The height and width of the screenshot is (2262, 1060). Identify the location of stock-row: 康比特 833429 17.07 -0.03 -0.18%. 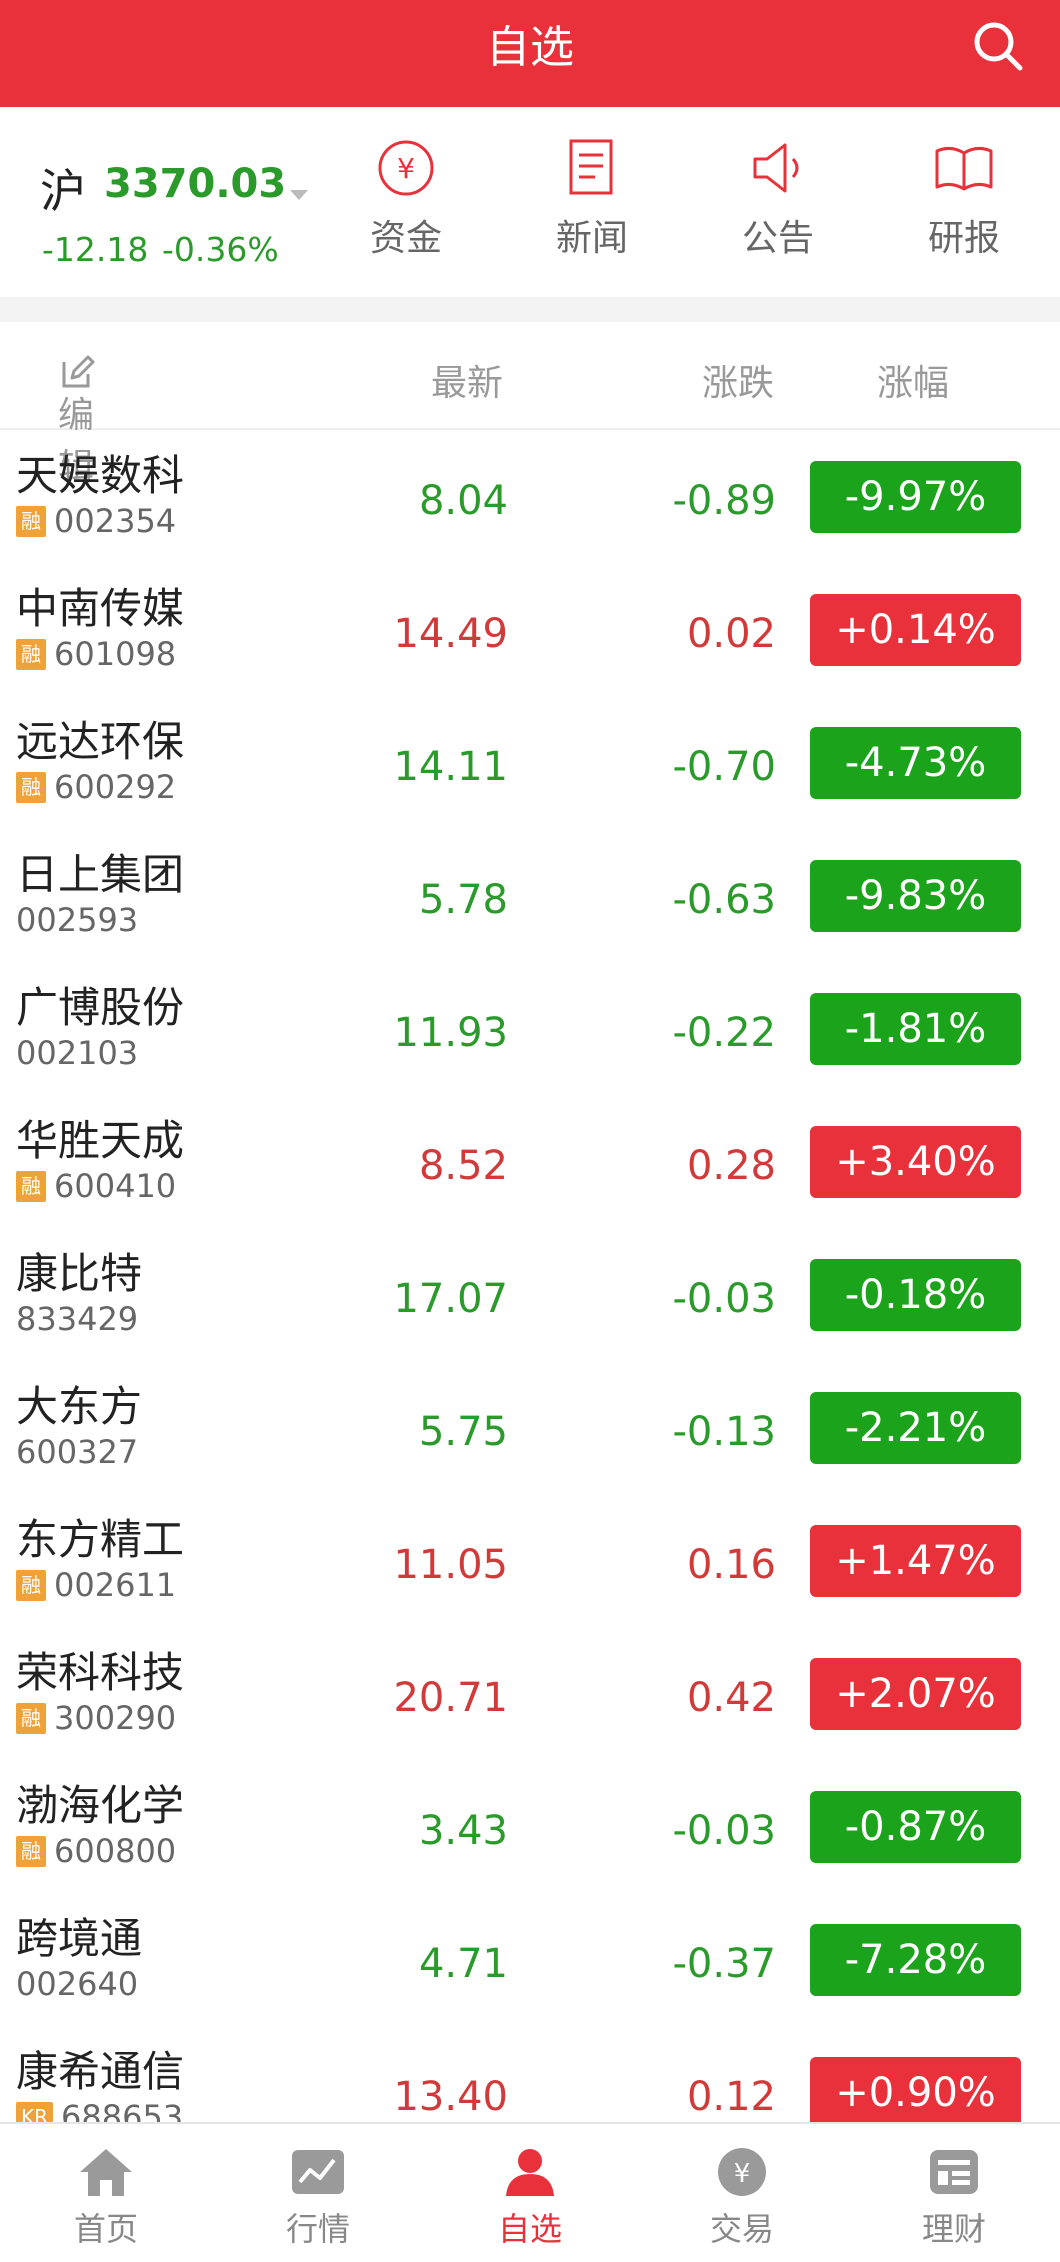
(530, 1294).